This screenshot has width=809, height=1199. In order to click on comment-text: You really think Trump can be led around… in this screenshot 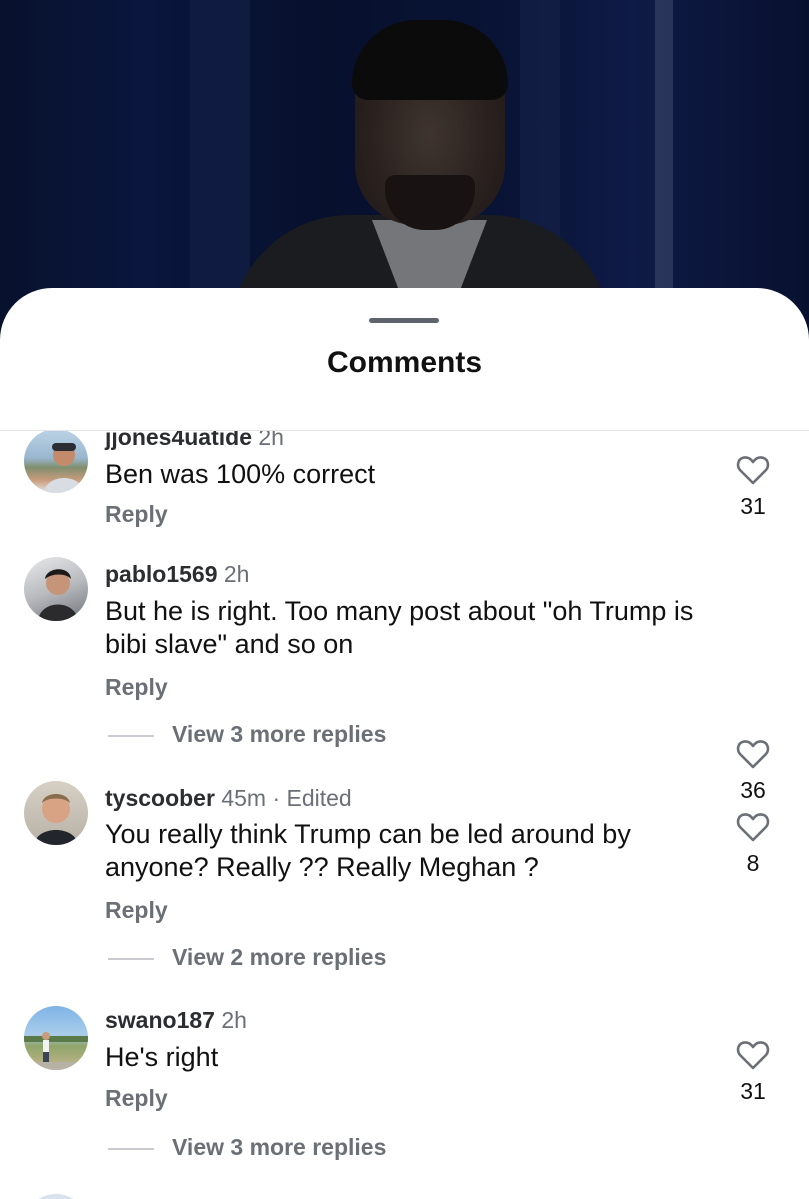, I will do `click(368, 850)`.